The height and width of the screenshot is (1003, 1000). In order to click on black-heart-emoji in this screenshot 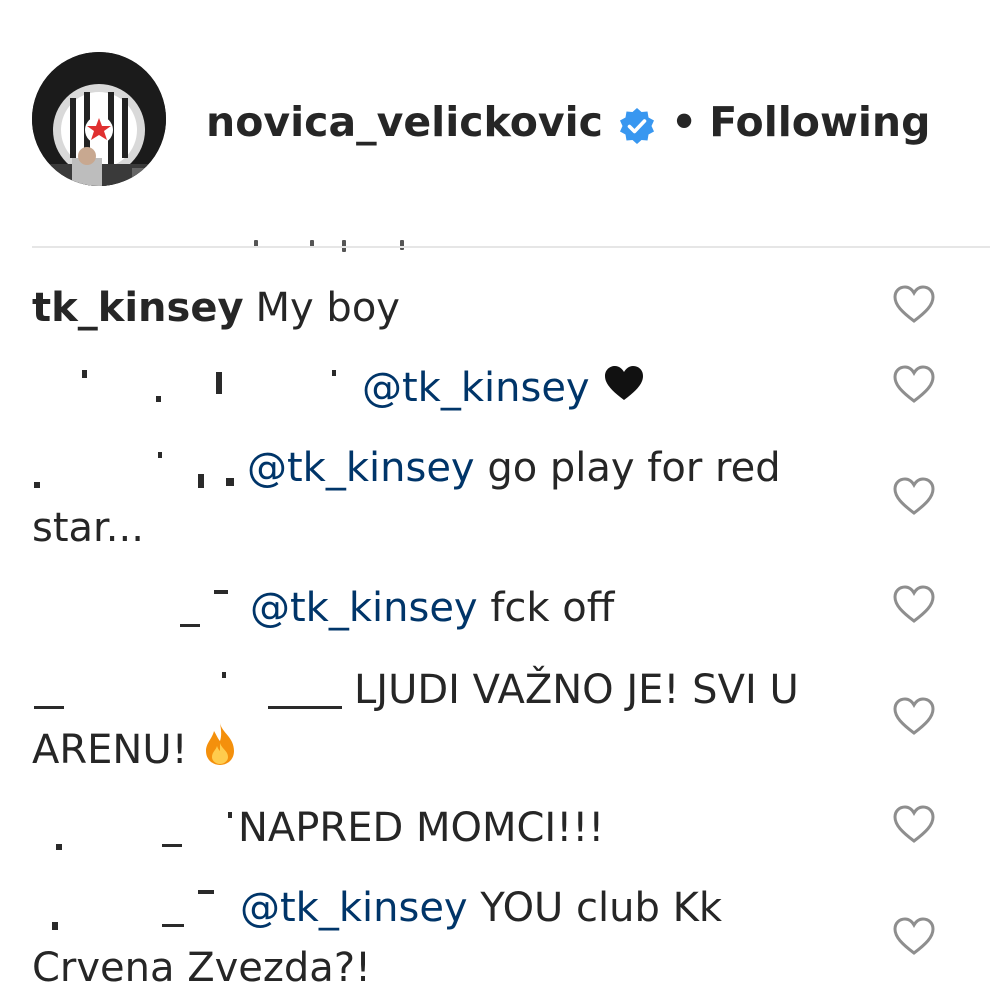, I will do `click(624, 390)`.